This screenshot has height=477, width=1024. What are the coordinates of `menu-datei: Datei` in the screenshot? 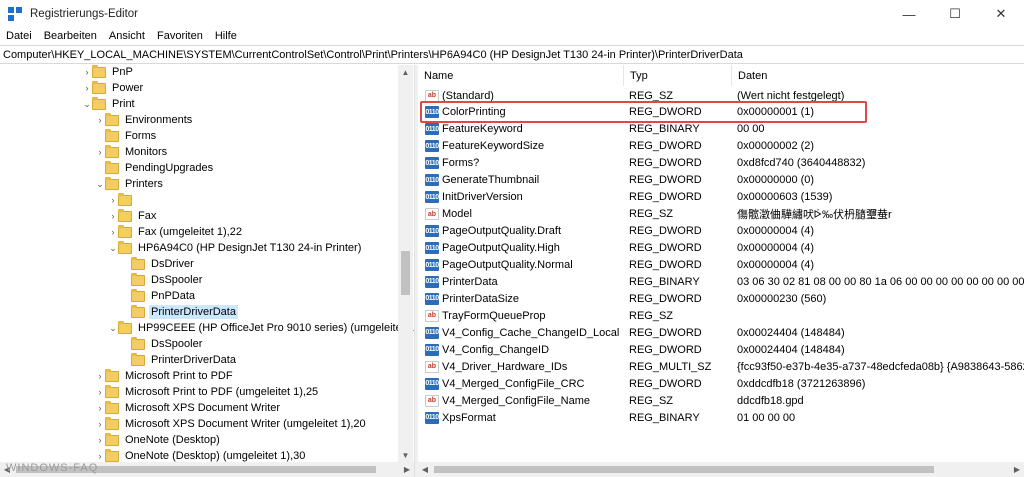 It's located at (19, 36).